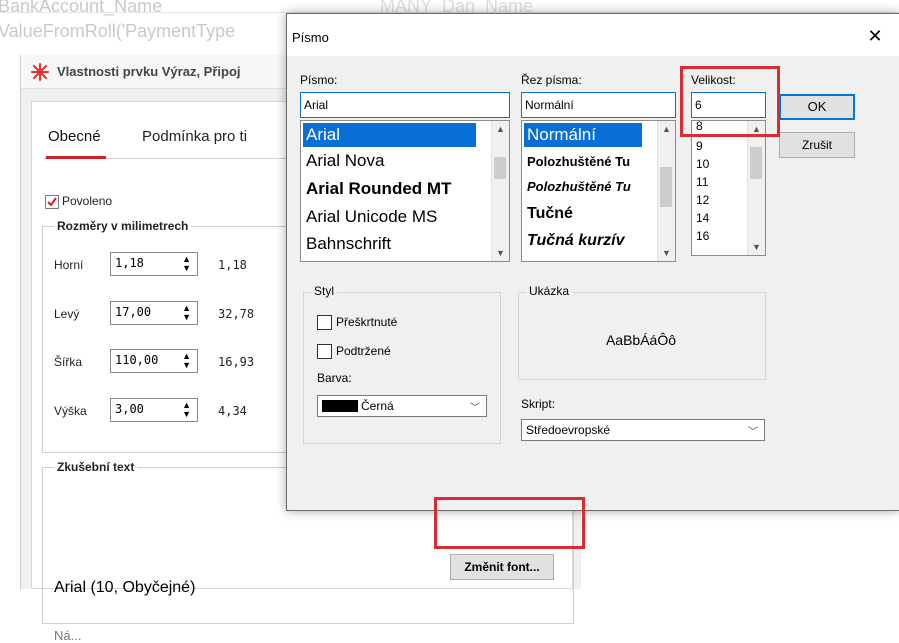 Image resolution: width=899 pixels, height=643 pixels. I want to click on property-window-title: Vlastnosti prvku Výraz, Připoj, so click(149, 71).